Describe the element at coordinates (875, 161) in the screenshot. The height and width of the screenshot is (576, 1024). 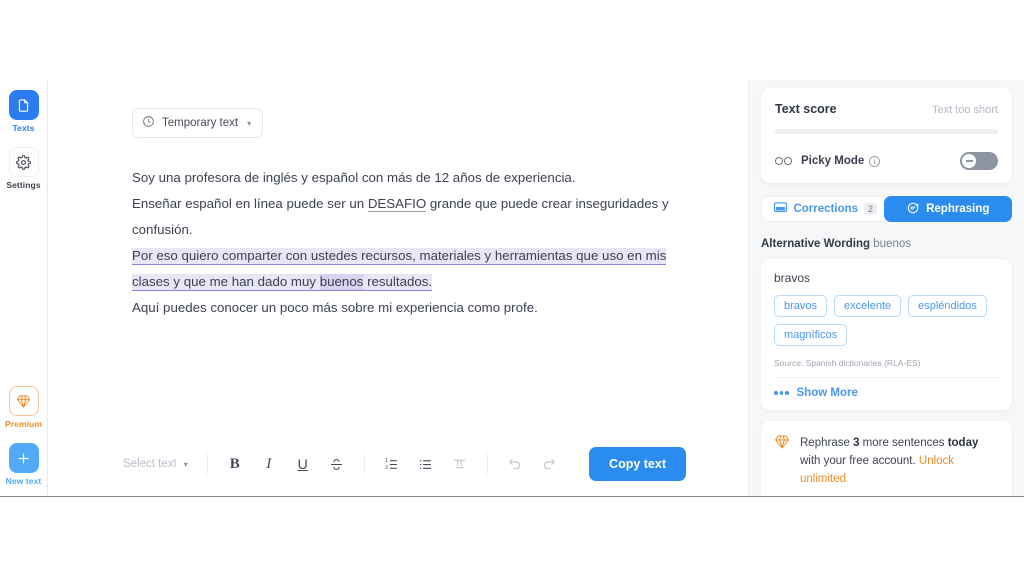
I see `info-icon: i` at that location.